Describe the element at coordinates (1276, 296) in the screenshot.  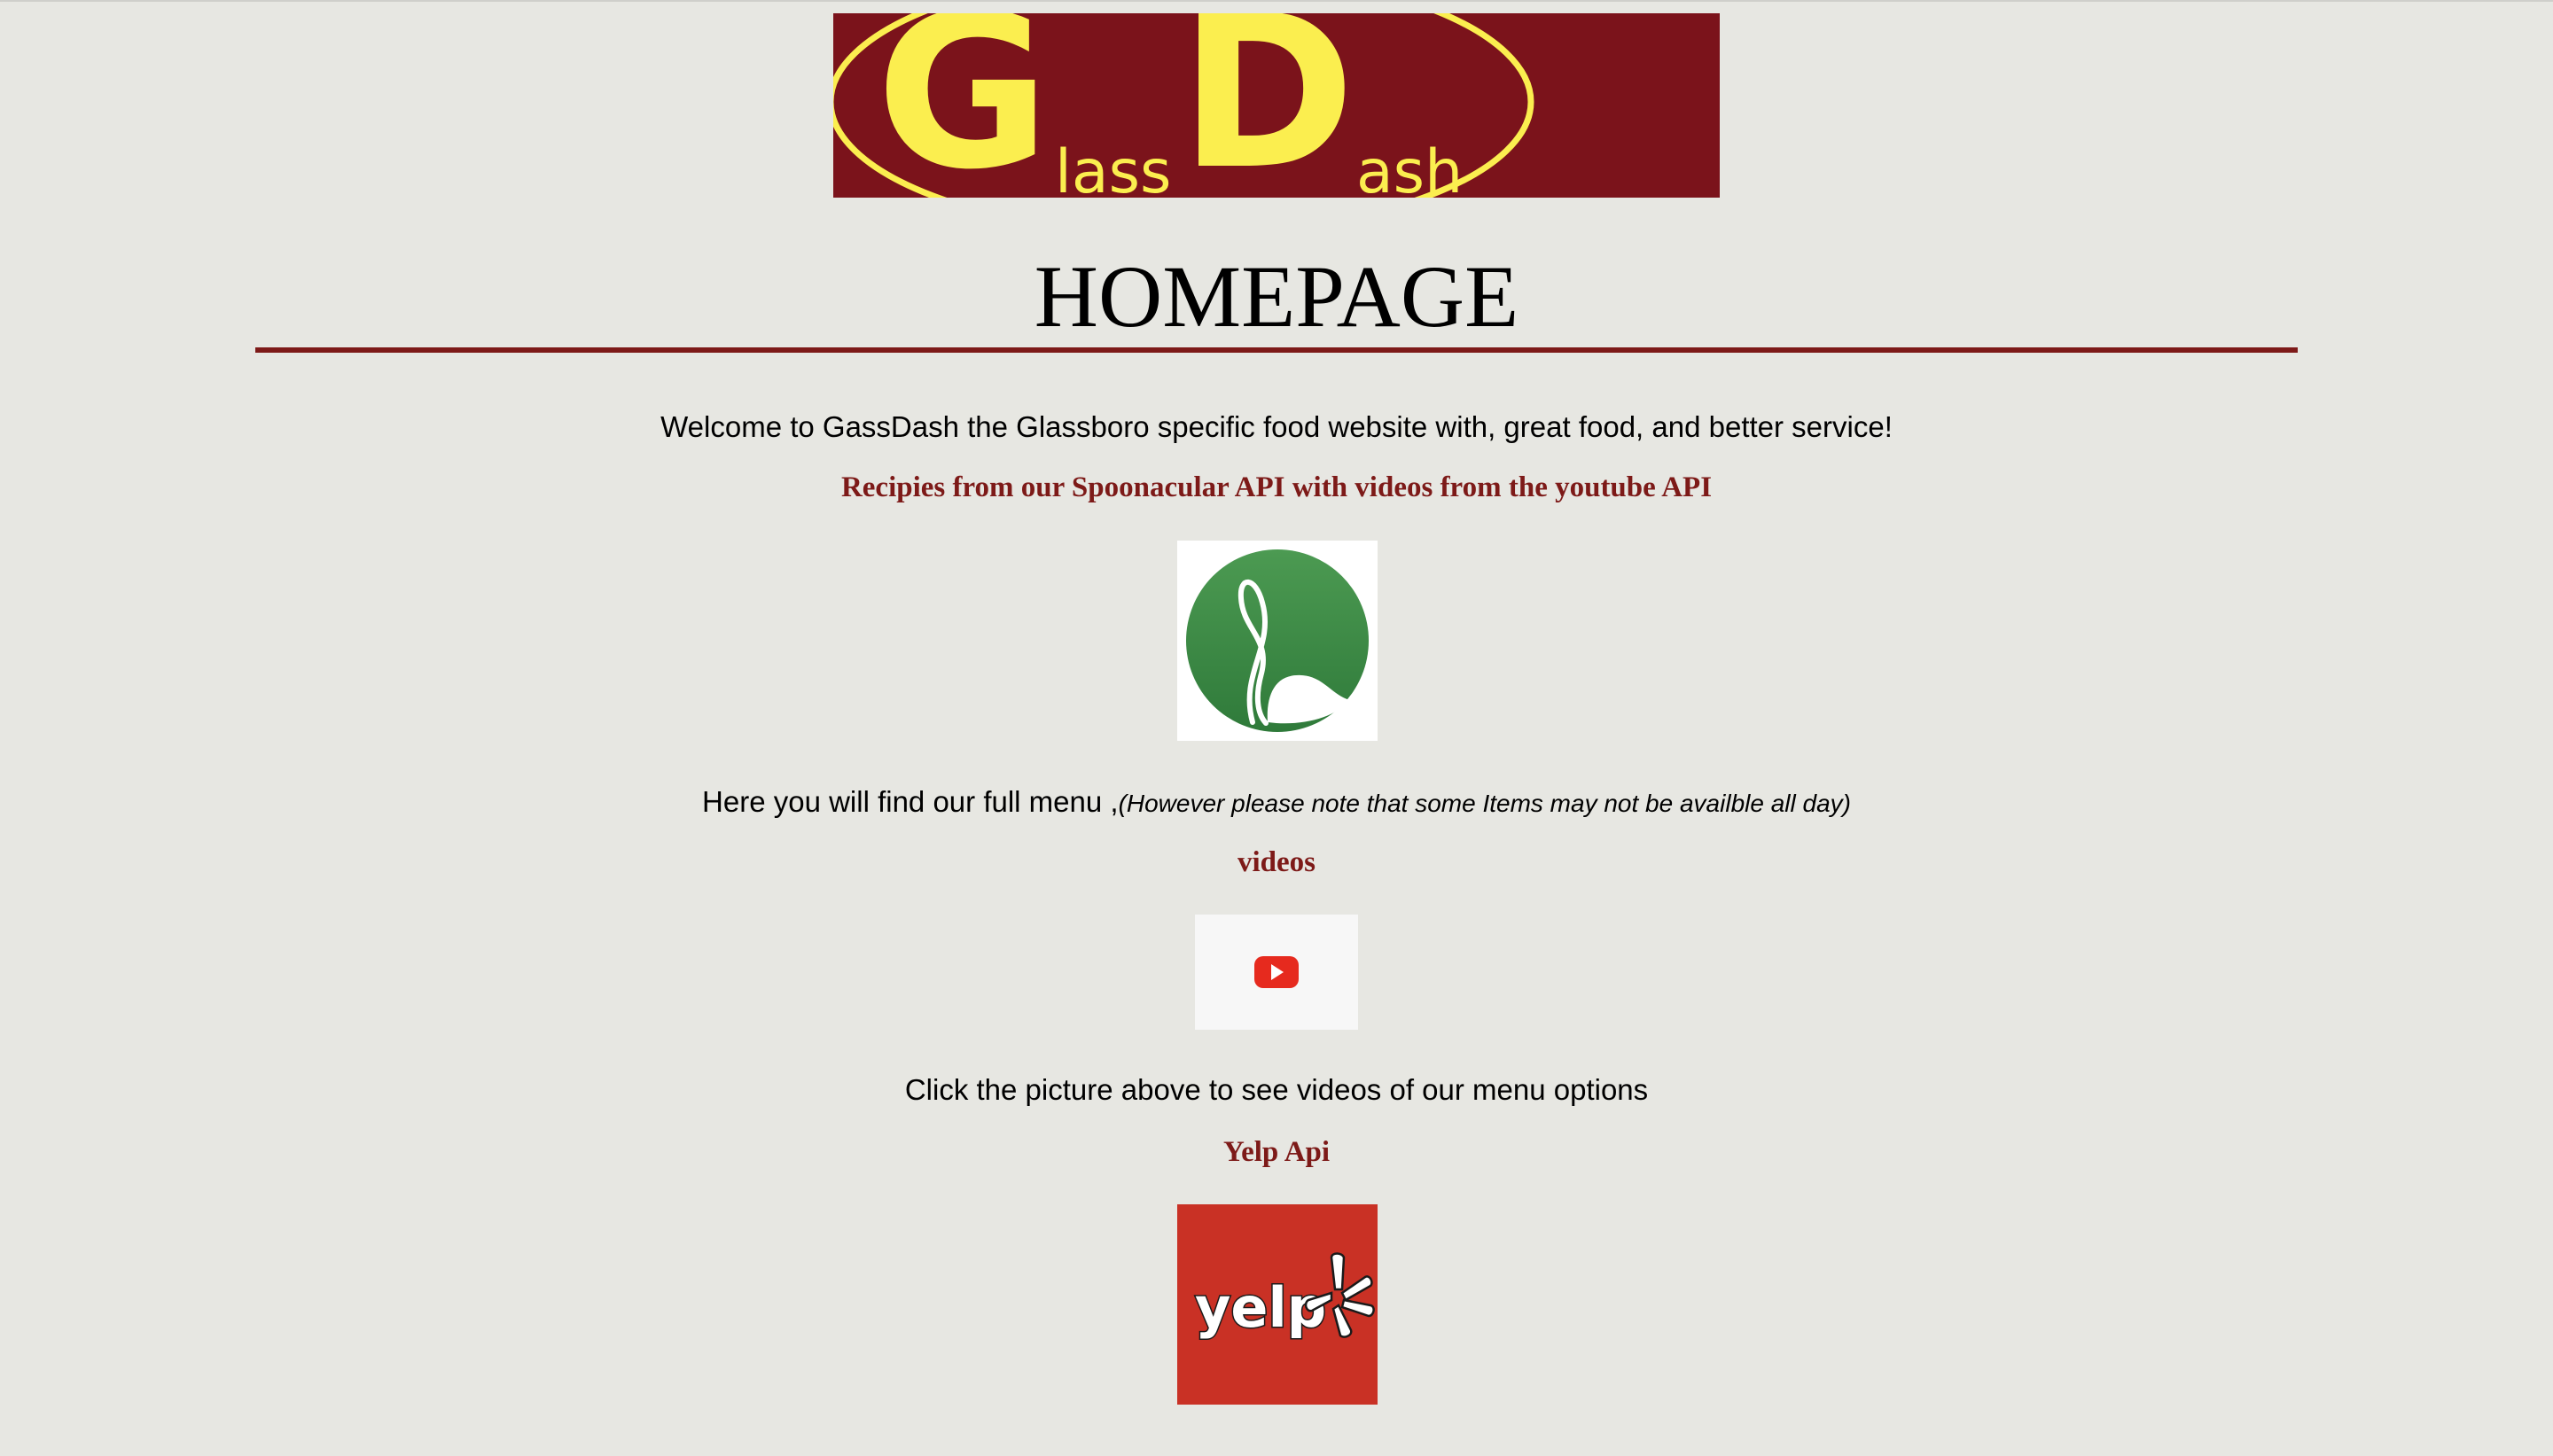
I see `page-title: HOMEPAGE` at that location.